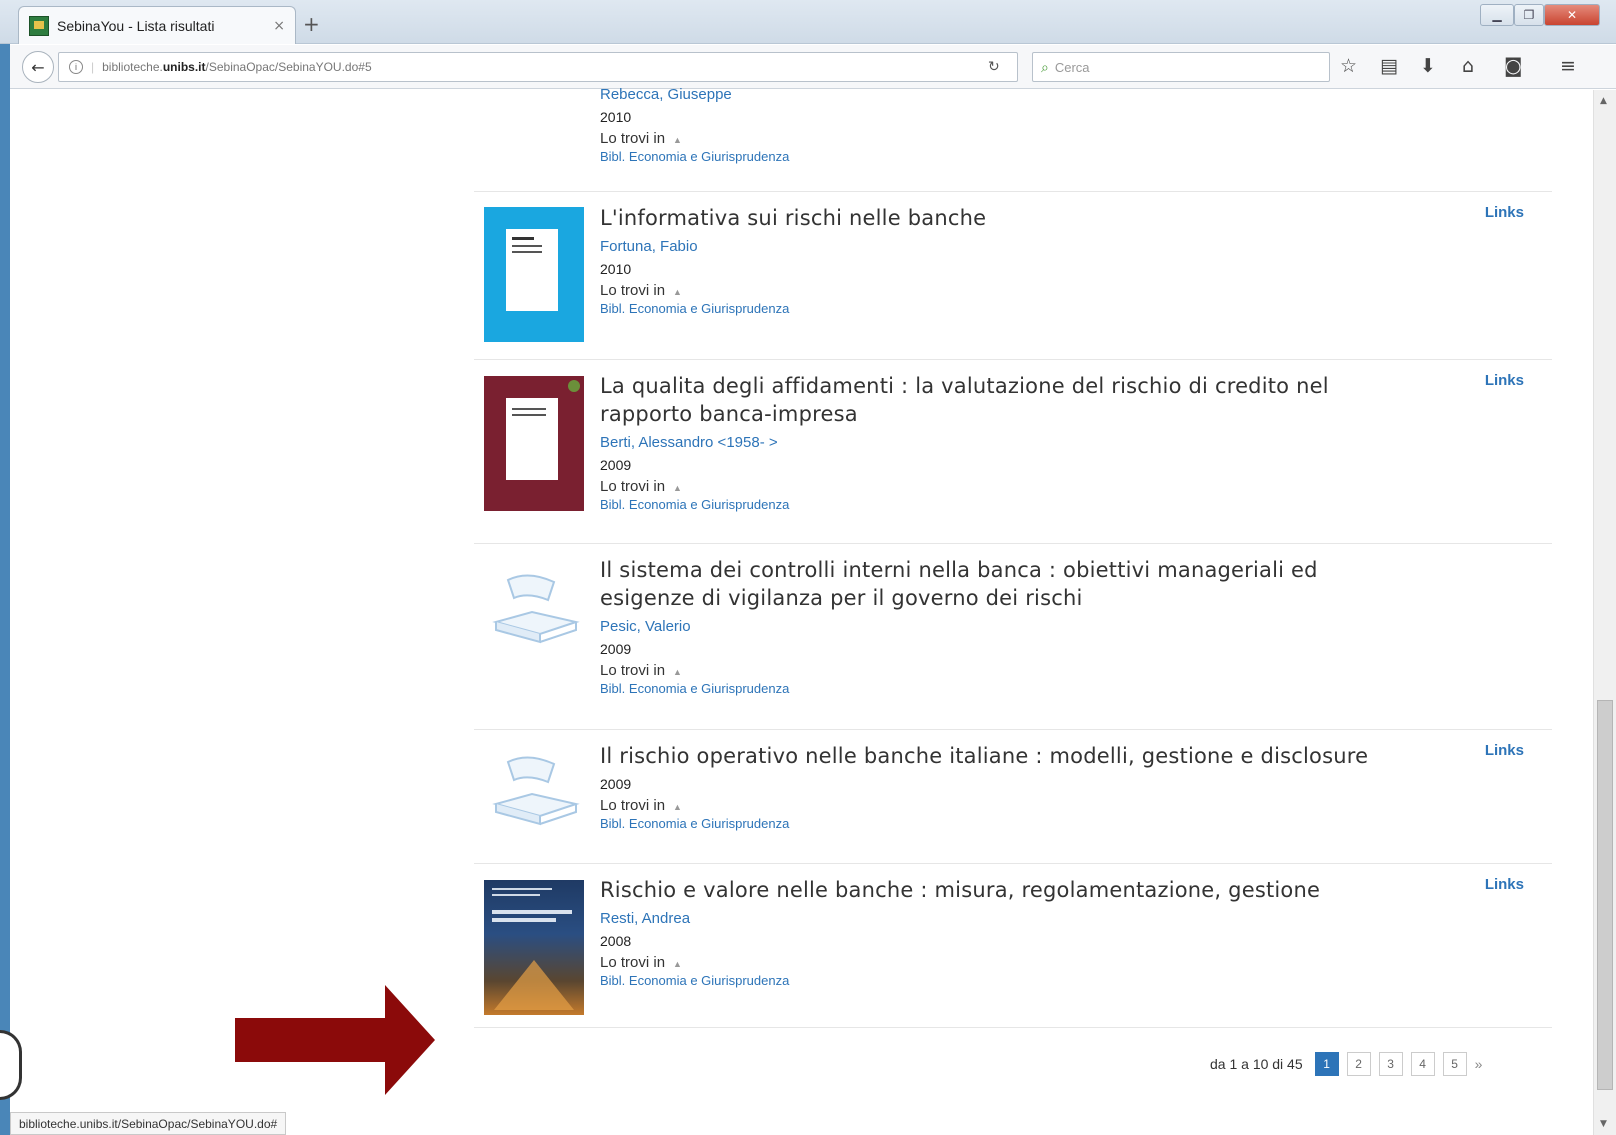  I want to click on scroll-thumb, so click(1605, 895).